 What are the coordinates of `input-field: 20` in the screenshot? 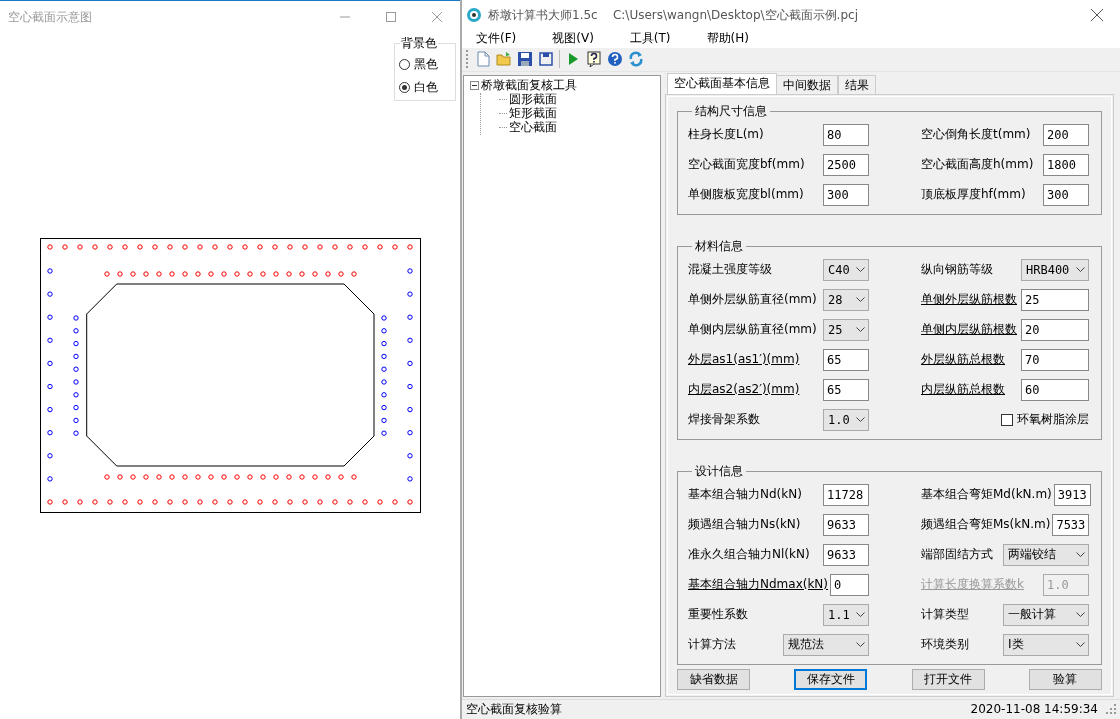 It's located at (1055, 329).